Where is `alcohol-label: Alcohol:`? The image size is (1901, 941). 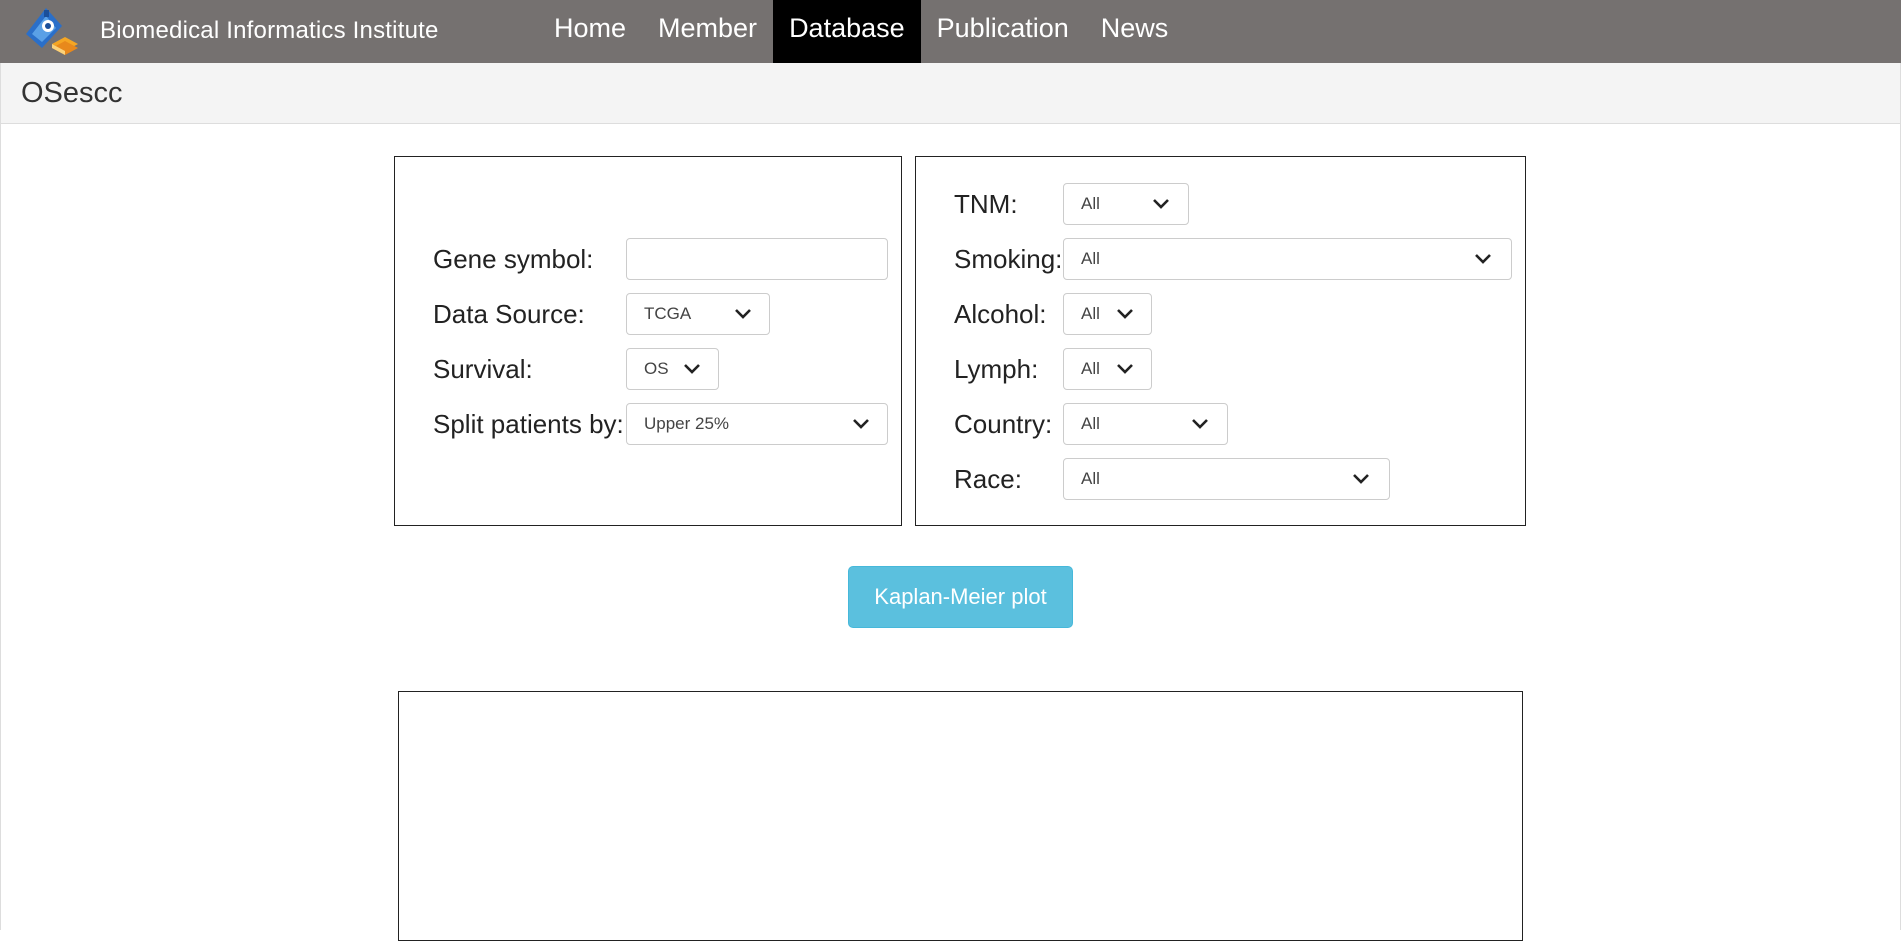 alcohol-label: Alcohol: is located at coordinates (1000, 313).